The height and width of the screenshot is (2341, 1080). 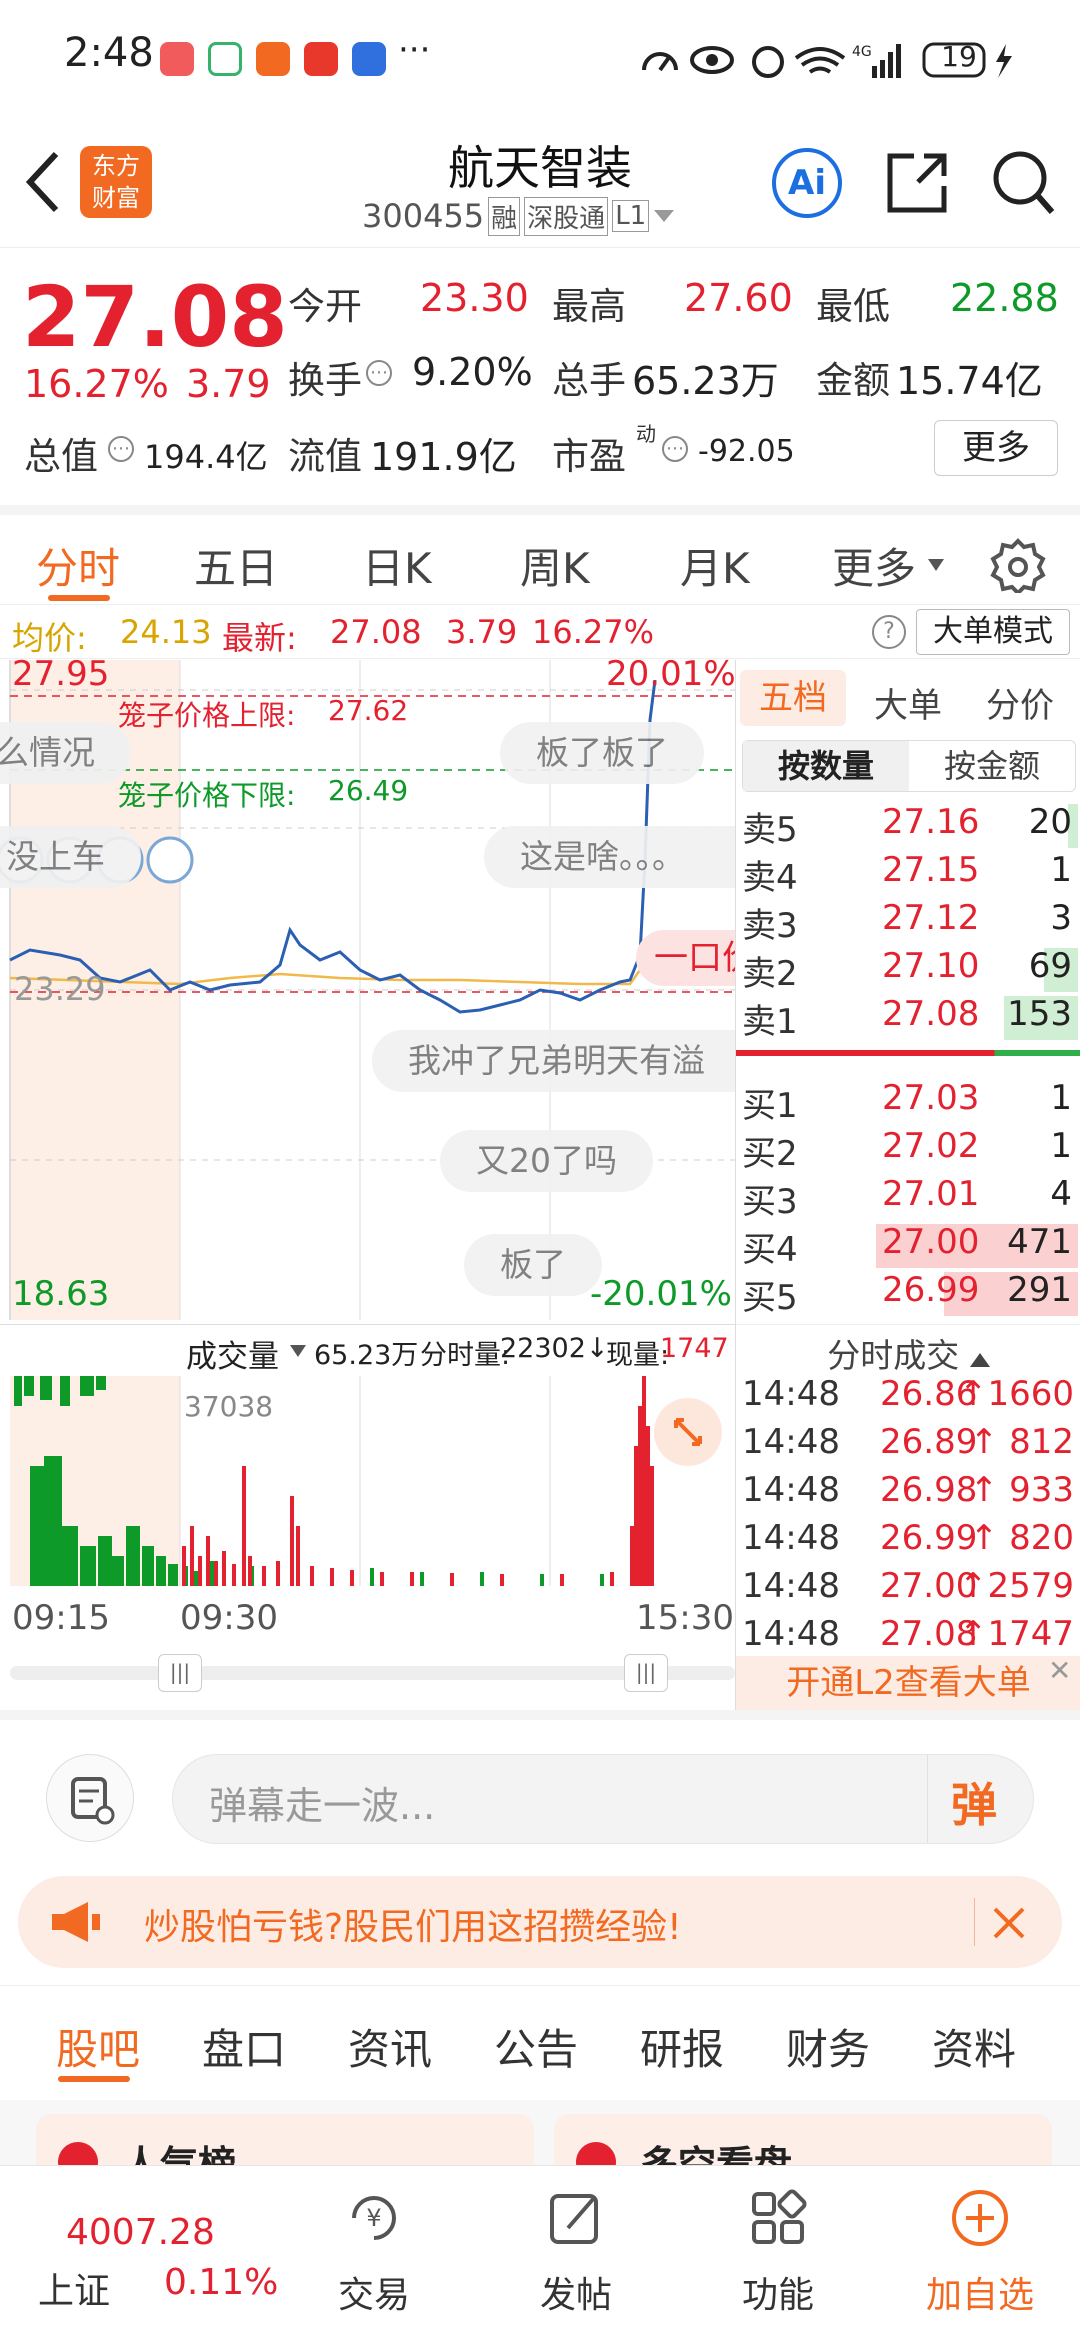 I want to click on index-ticker: 4007.28 上证 0.11%, so click(x=150, y=2253).